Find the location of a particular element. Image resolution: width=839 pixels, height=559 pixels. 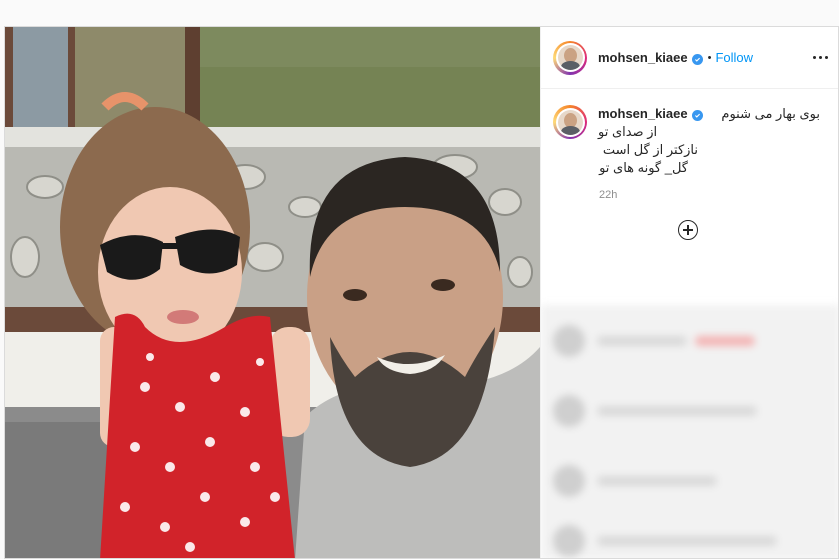

caption-line-1: بوی بهار می شنوم is located at coordinates (770, 113).